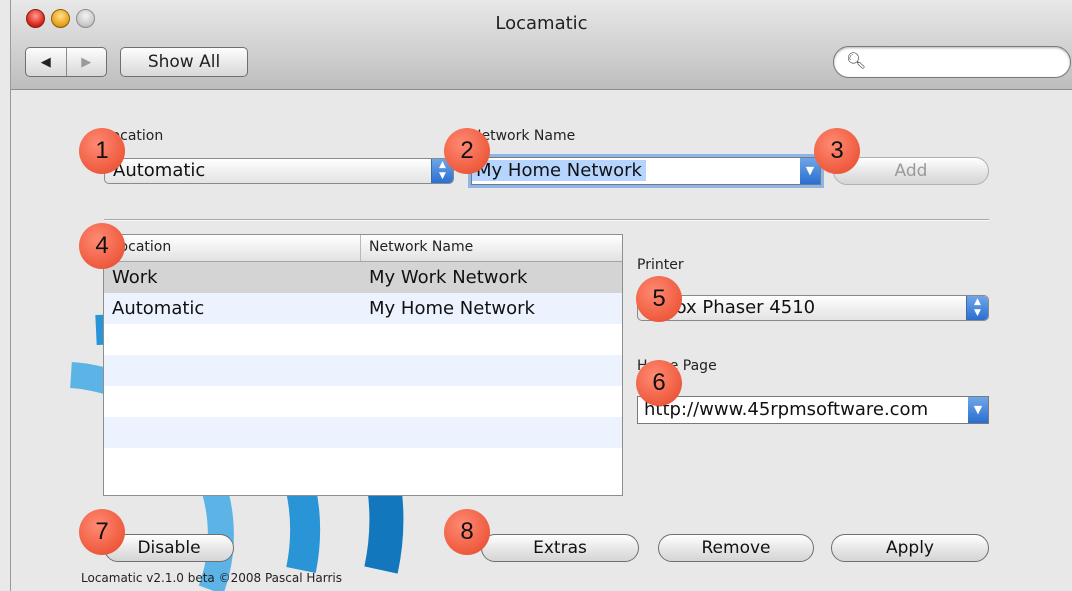 This screenshot has width=1072, height=591. I want to click on cell-network: My Home Network, so click(452, 308).